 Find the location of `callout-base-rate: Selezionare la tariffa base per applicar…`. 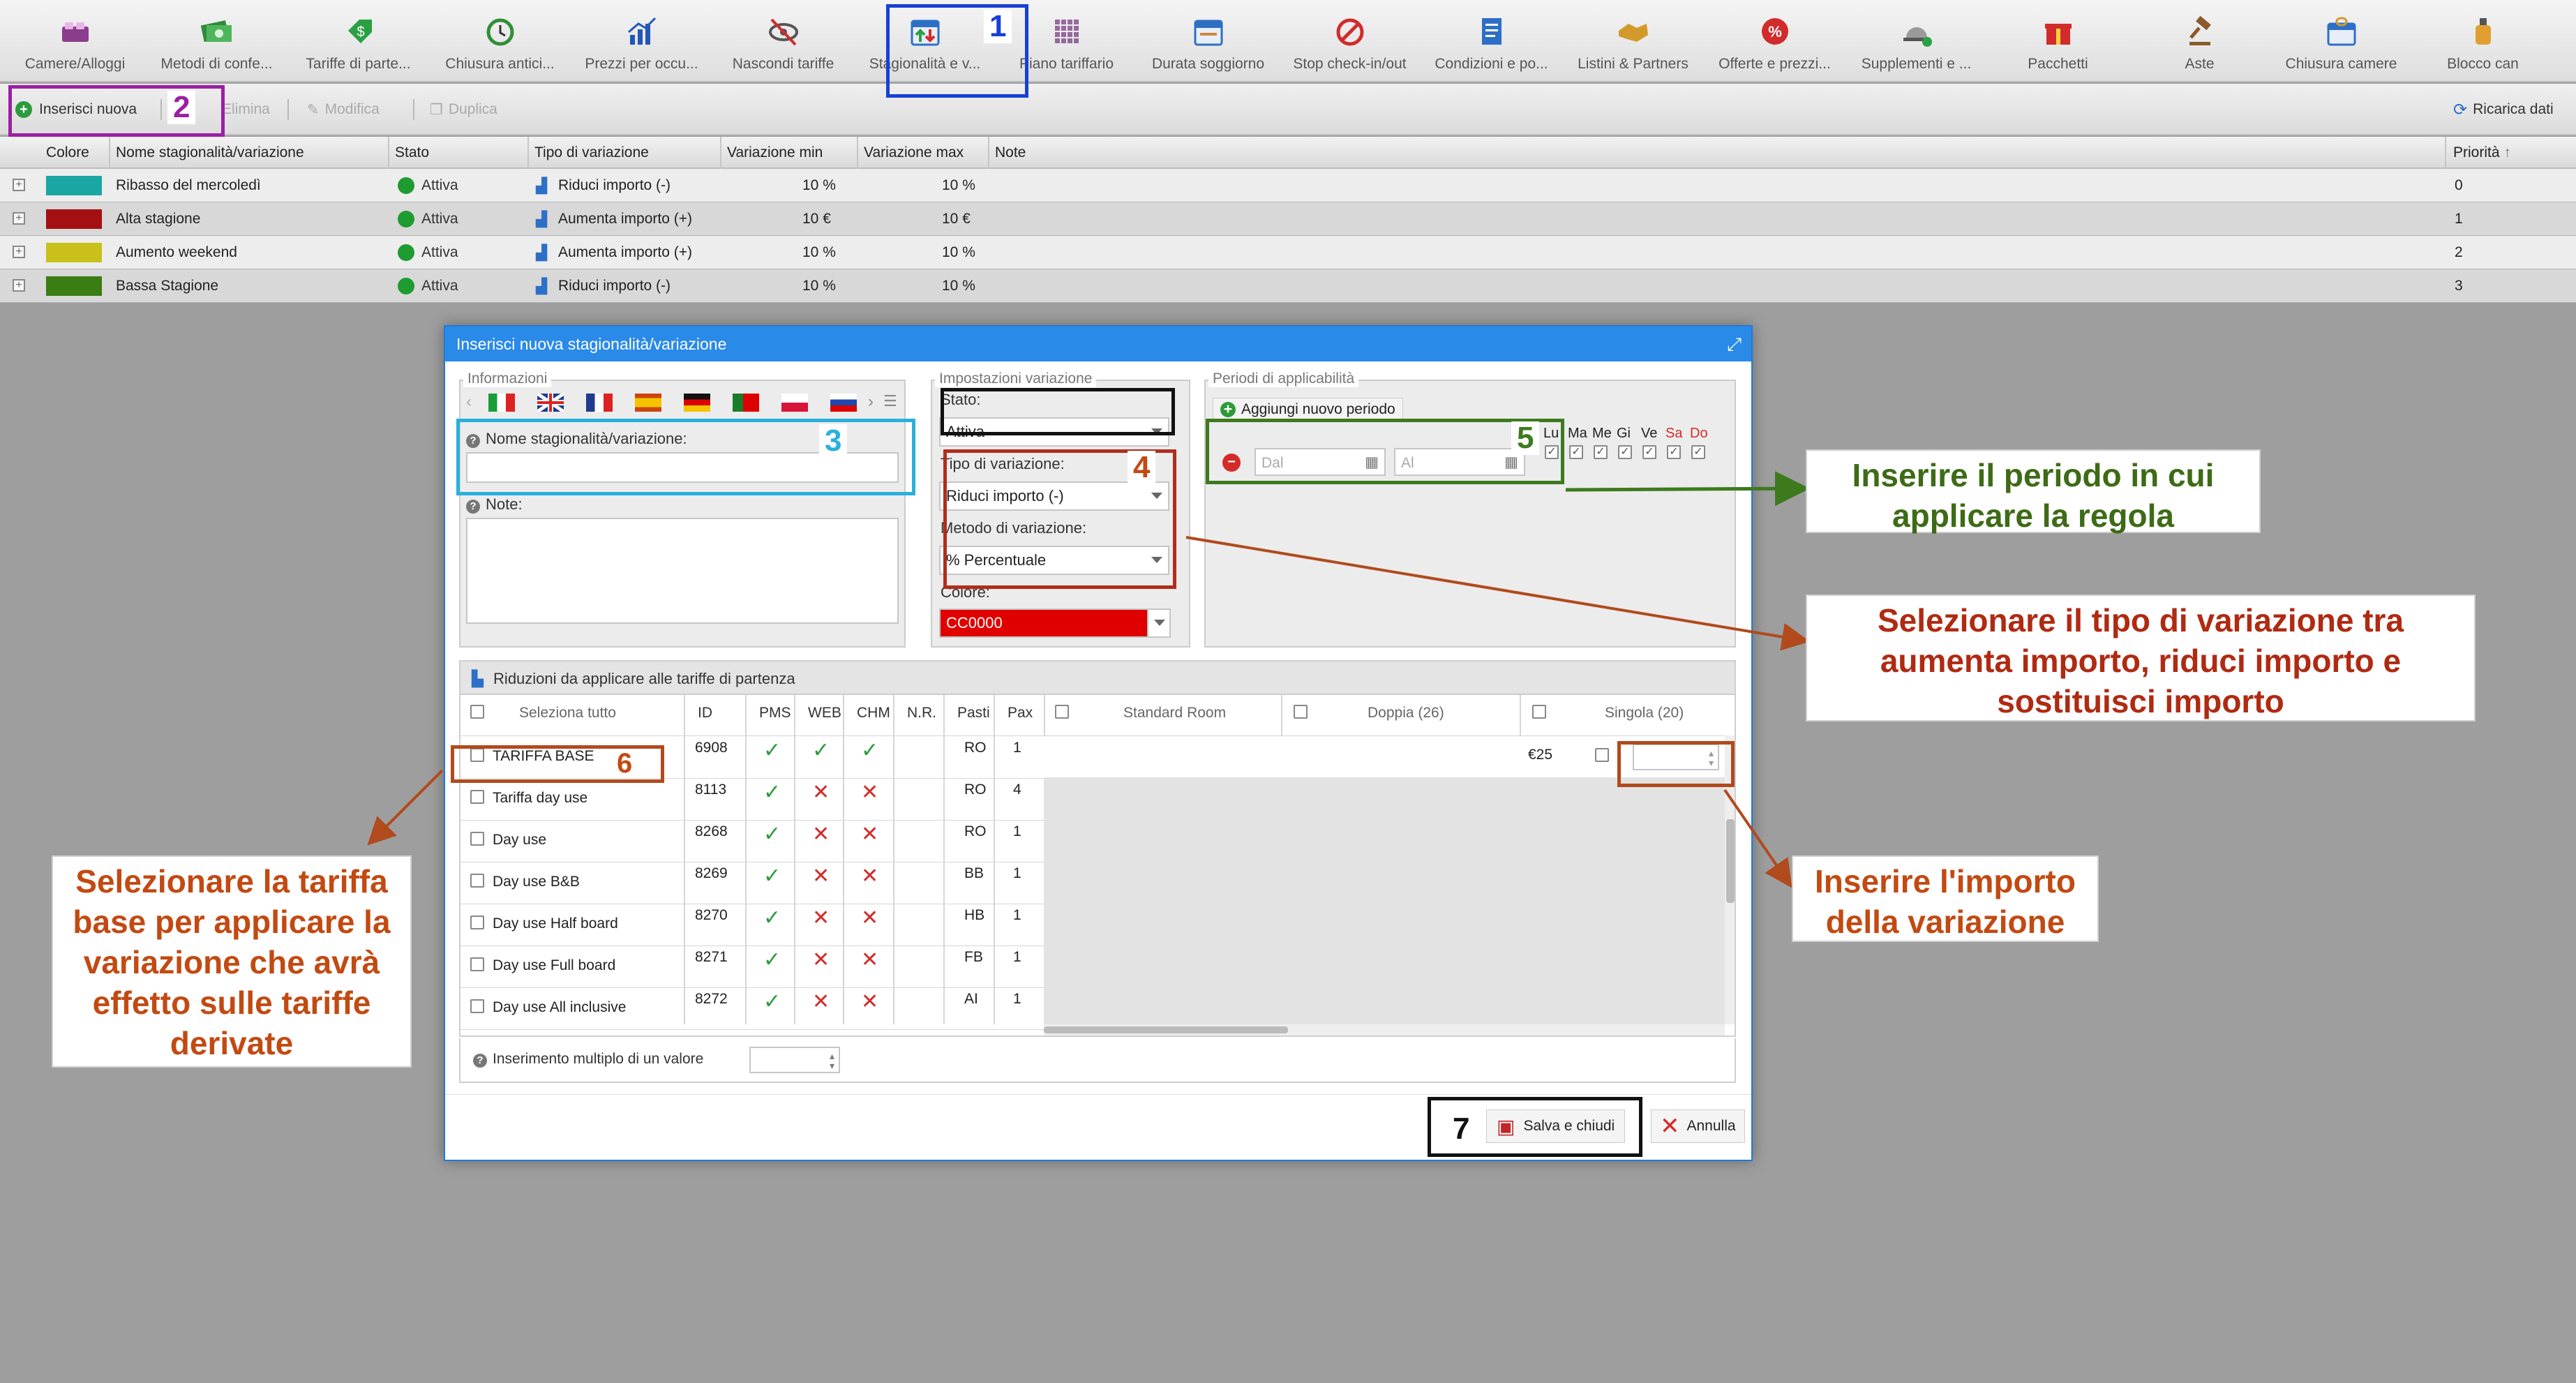

callout-base-rate: Selezionare la tariffa base per applicar… is located at coordinates (232, 961).